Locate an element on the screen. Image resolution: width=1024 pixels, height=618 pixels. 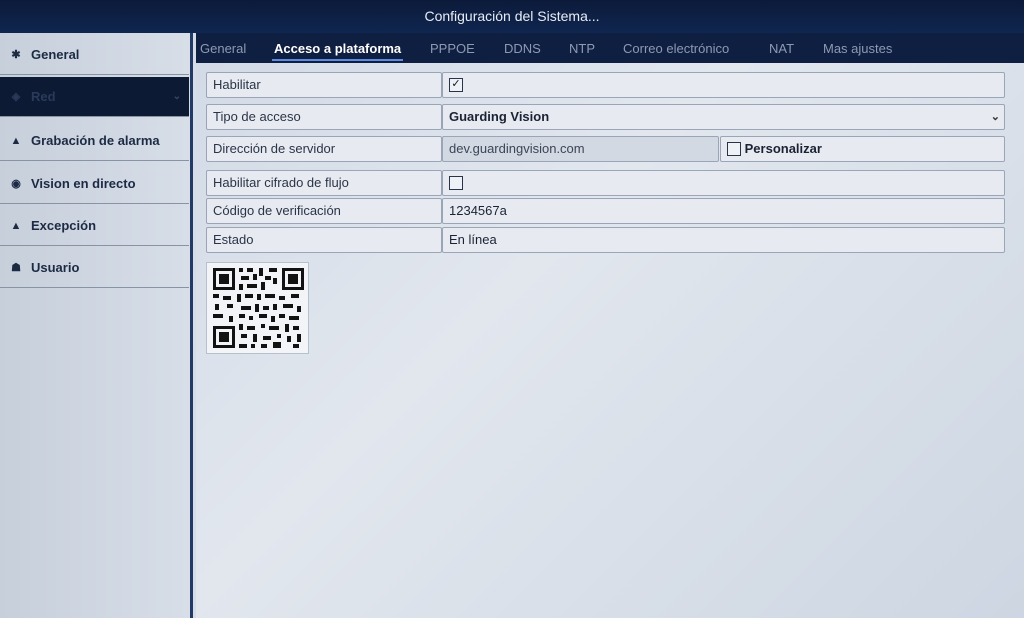
tab-nat: NAT is located at coordinates (781, 48).